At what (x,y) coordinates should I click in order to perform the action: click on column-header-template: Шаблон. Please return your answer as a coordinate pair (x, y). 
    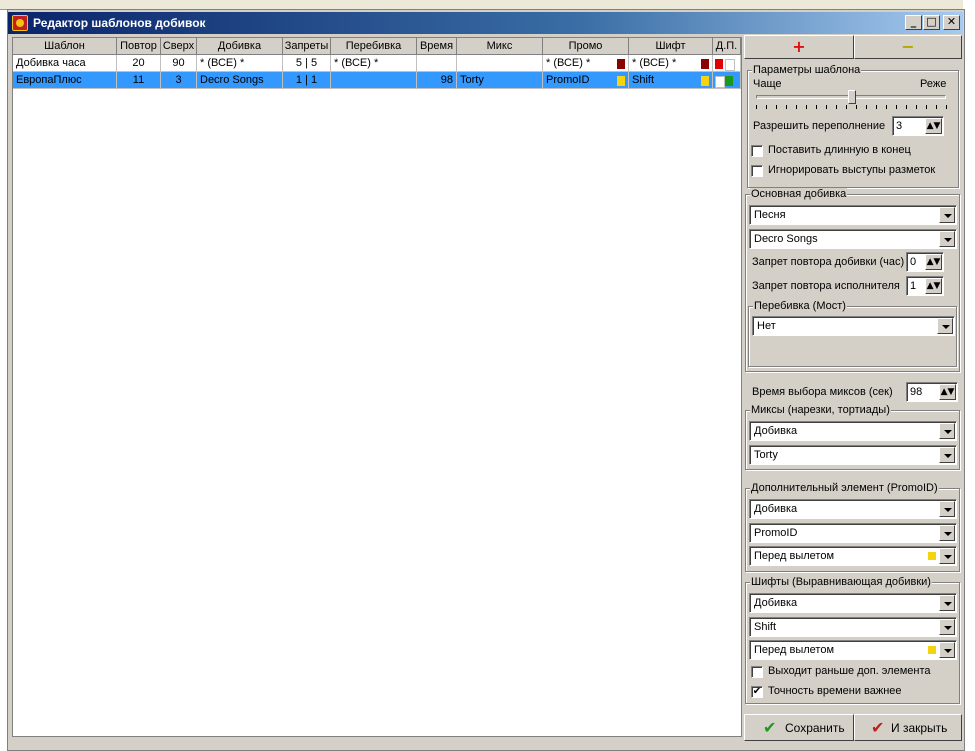
    Looking at the image, I should click on (65, 46).